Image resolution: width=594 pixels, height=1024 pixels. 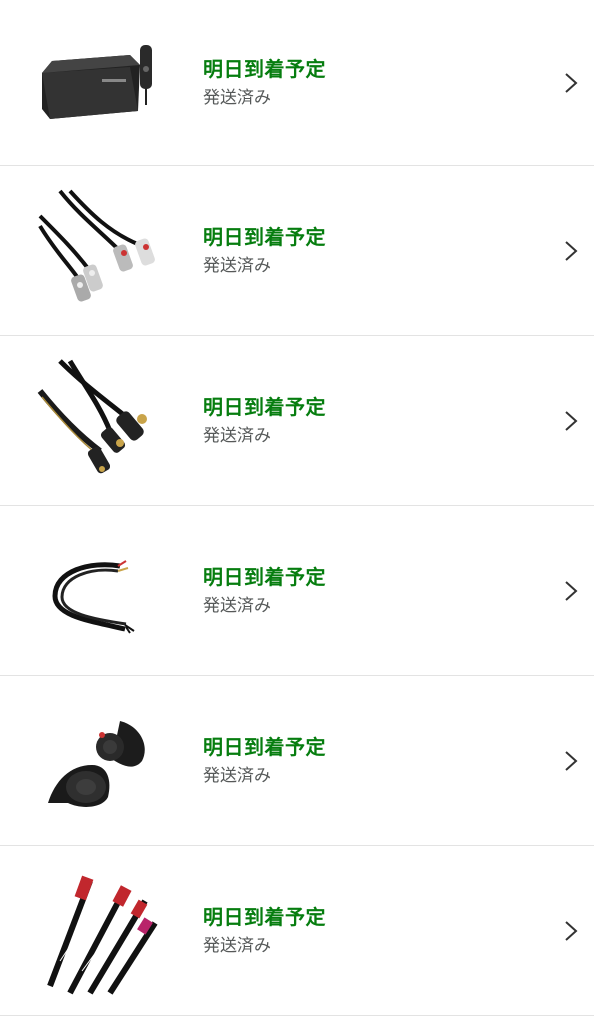 I want to click on wire-harness-icon, so click(x=100, y=591).